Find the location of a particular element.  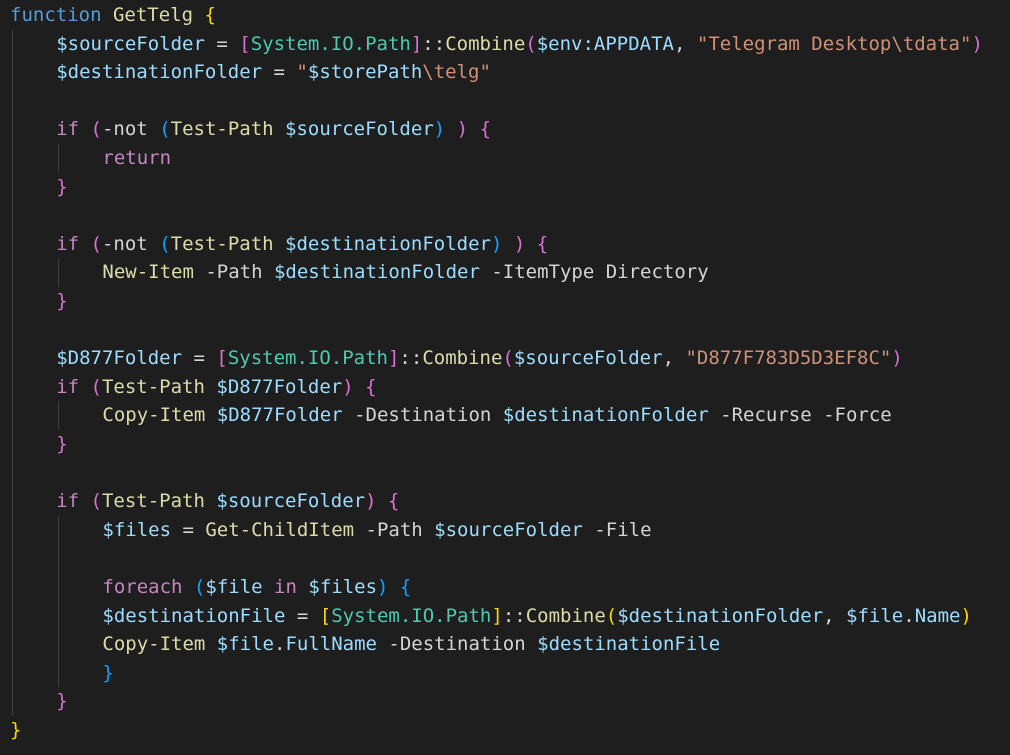

code-line: if (-not (Test-Path $sourceFolder) ) { is located at coordinates (273, 129).